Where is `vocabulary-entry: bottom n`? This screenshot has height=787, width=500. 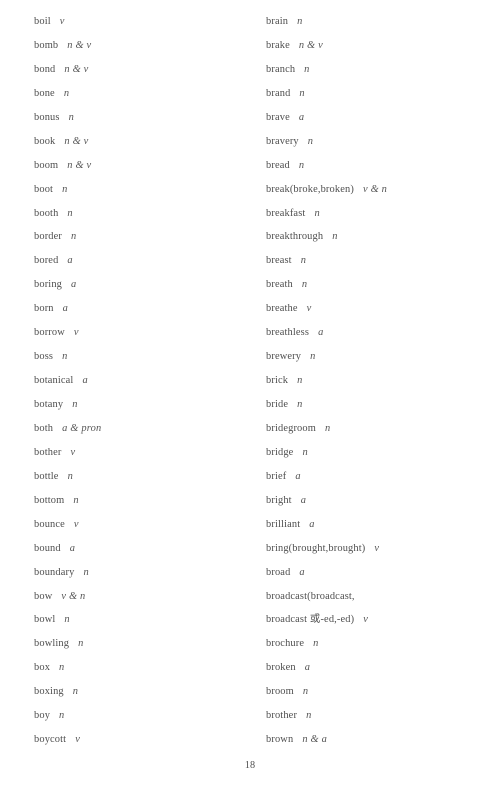 vocabulary-entry: bottom n is located at coordinates (149, 501).